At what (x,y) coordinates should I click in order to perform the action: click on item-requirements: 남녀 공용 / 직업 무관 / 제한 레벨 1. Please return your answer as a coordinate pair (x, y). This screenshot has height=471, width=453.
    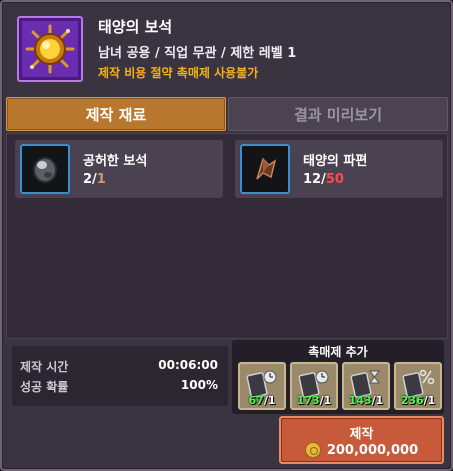
    Looking at the image, I should click on (197, 53).